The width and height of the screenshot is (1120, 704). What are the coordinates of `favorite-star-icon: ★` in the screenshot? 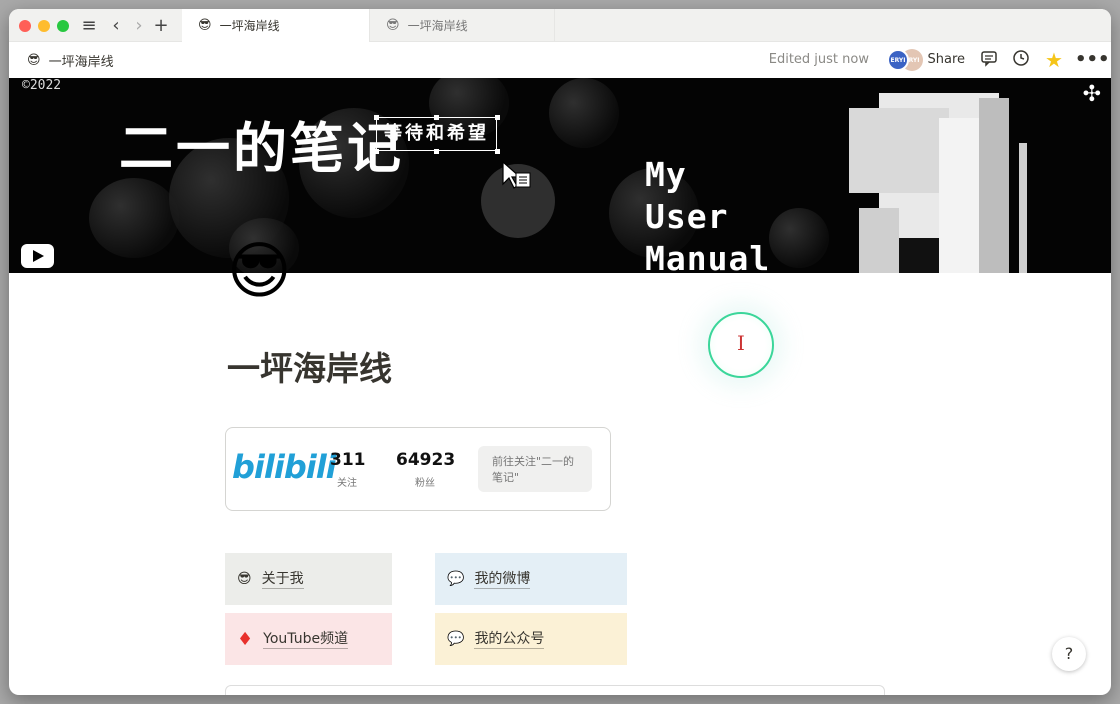 It's located at (1054, 60).